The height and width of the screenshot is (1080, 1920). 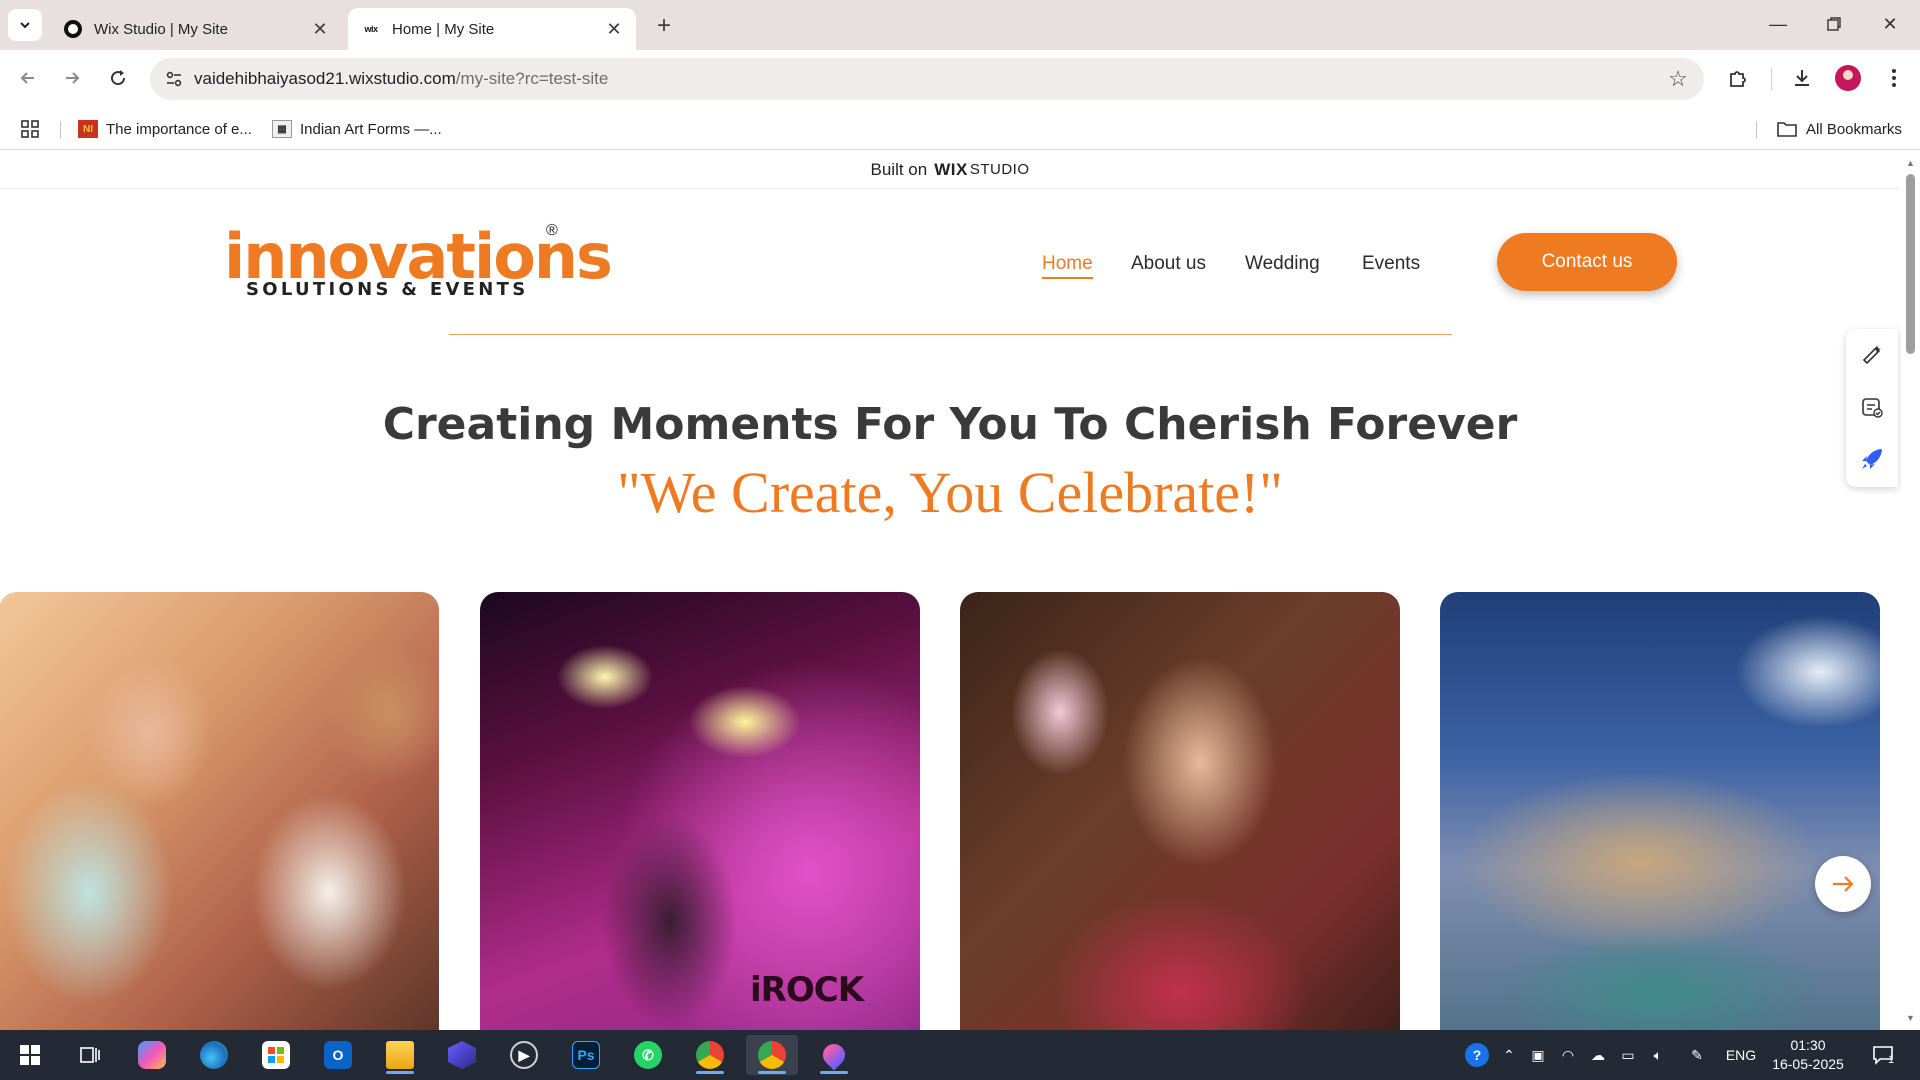 I want to click on wix-favicon: wix, so click(x=371, y=29).